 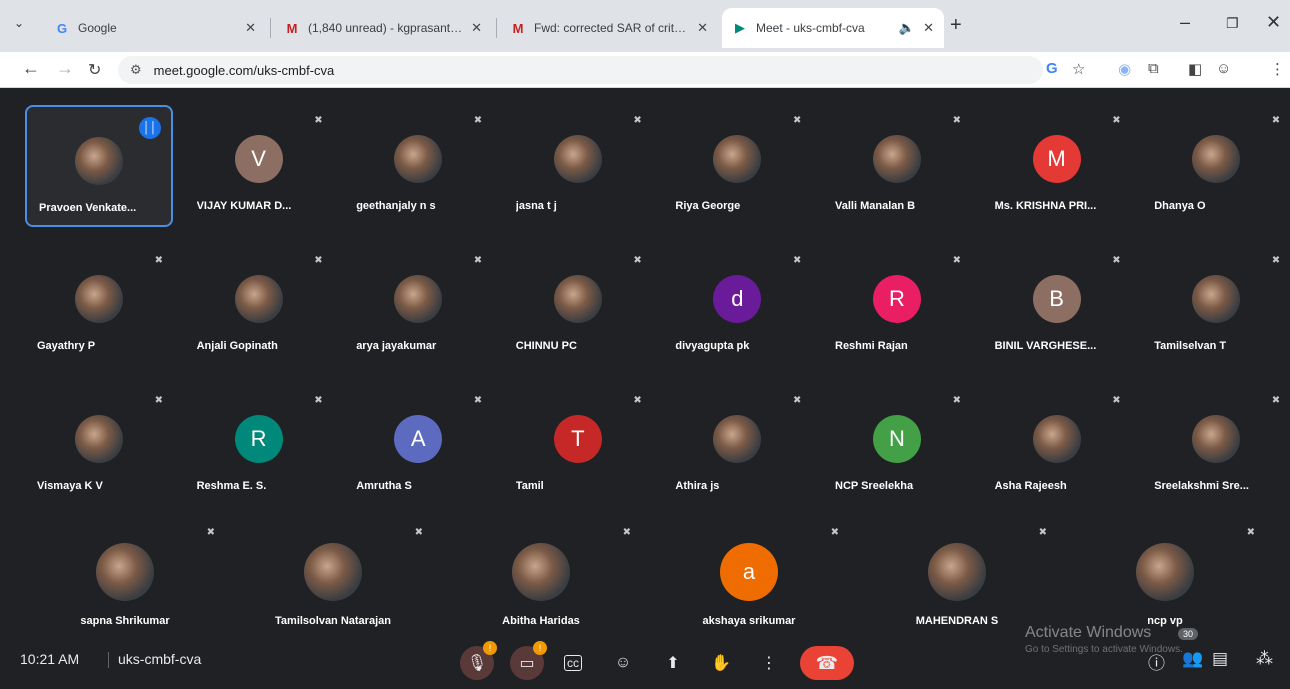 What do you see at coordinates (577, 306) in the screenshot?
I see `participant-tile: ✖ CHINNU PC` at bounding box center [577, 306].